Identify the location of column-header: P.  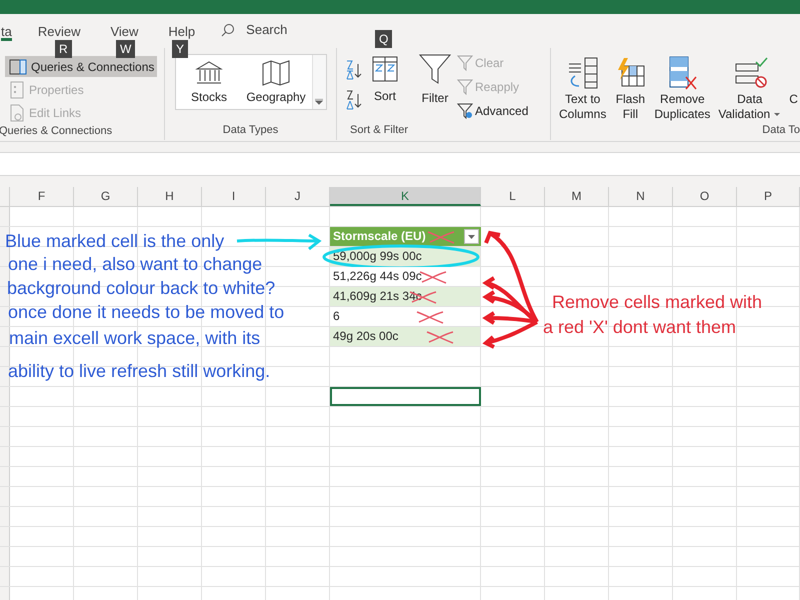
(768, 196).